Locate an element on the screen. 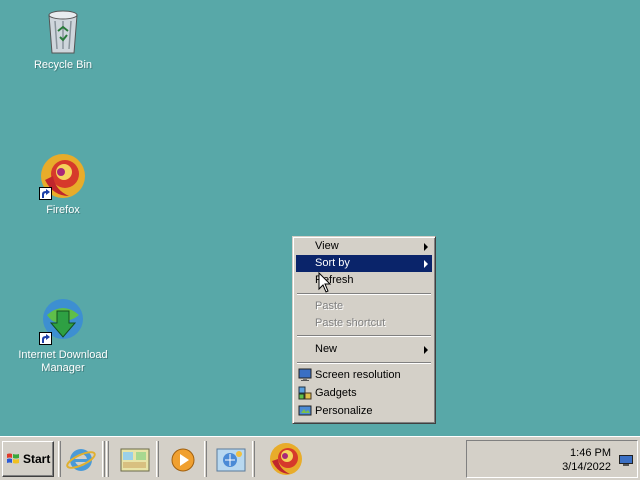  gadgets-icon is located at coordinates (305, 393).